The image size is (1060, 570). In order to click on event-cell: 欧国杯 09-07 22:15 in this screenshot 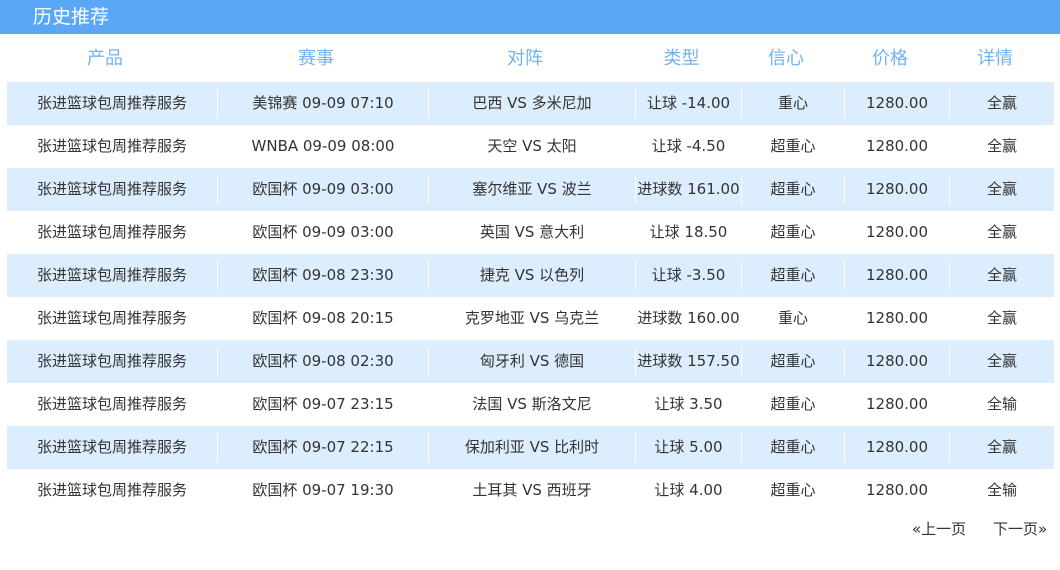, I will do `click(323, 447)`.